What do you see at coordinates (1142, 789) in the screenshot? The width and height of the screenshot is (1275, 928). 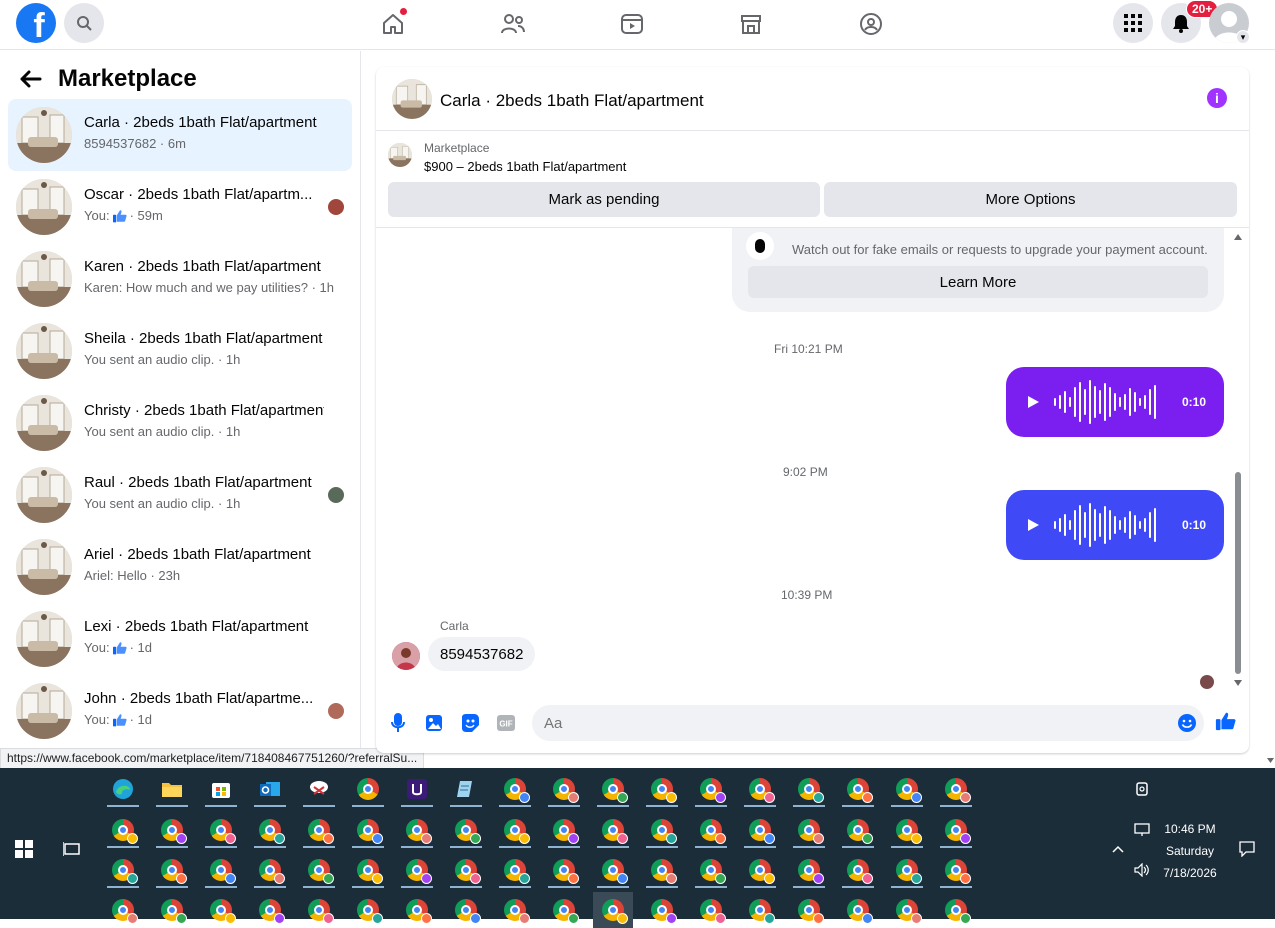 I see `meet-now-icon` at bounding box center [1142, 789].